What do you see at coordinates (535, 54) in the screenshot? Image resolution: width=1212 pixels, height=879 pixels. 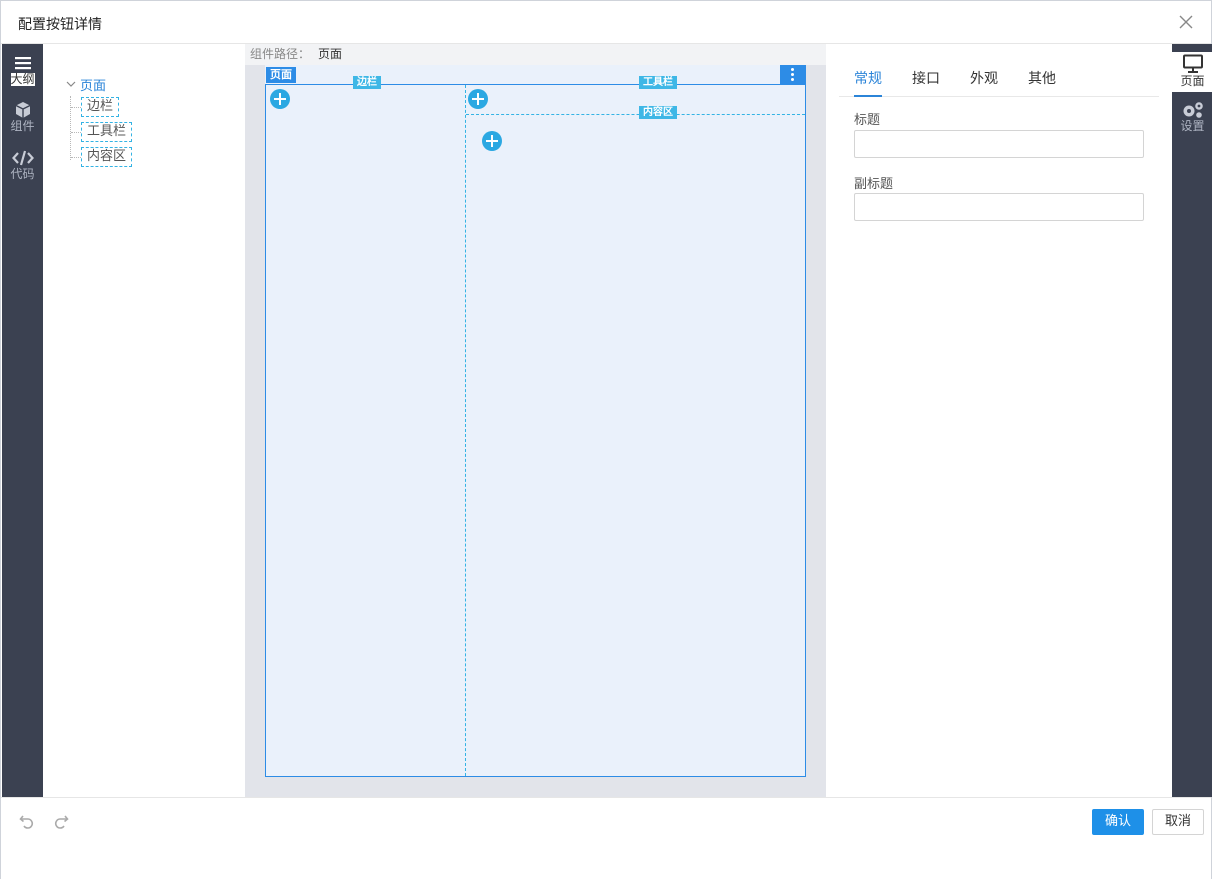 I see `component-path-bar: 组件路径： 页面` at bounding box center [535, 54].